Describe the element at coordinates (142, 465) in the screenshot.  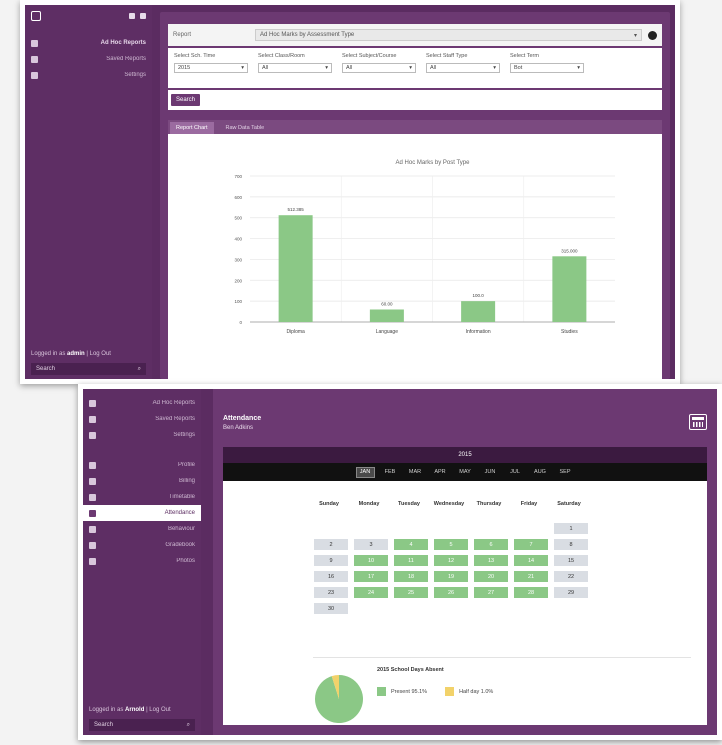
I see `sidebar-item: Profile` at that location.